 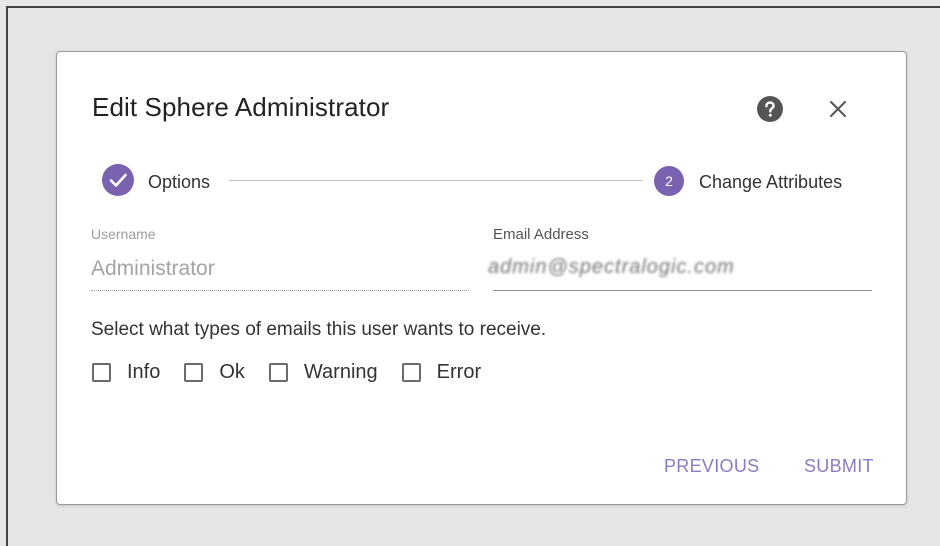 I want to click on username-underline, so click(x=280, y=290).